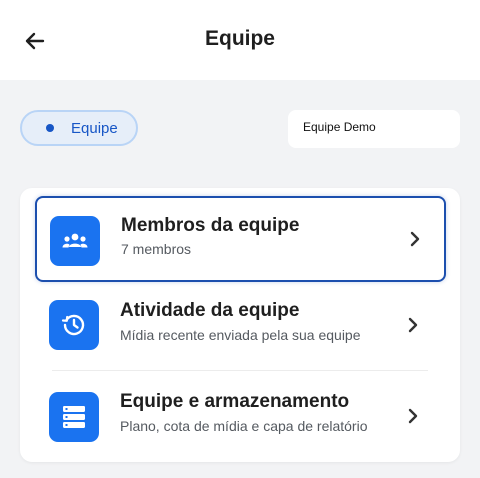  What do you see at coordinates (50, 128) in the screenshot?
I see `chip-dot-icon` at bounding box center [50, 128].